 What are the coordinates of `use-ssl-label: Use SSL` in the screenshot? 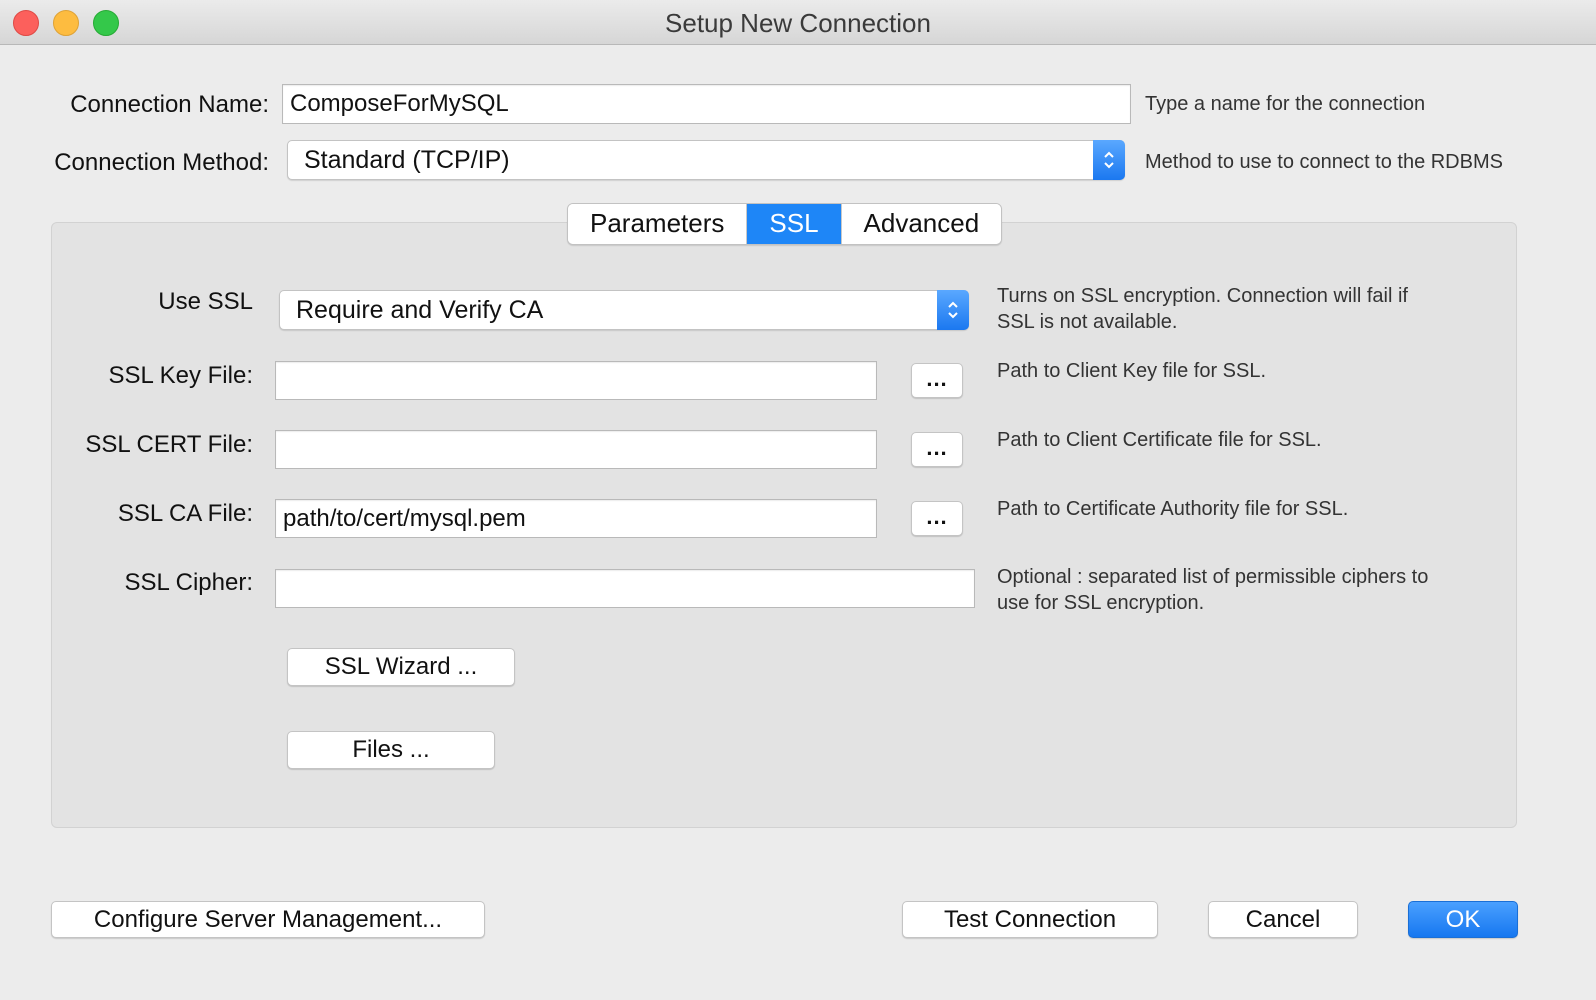 It's located at (205, 301).